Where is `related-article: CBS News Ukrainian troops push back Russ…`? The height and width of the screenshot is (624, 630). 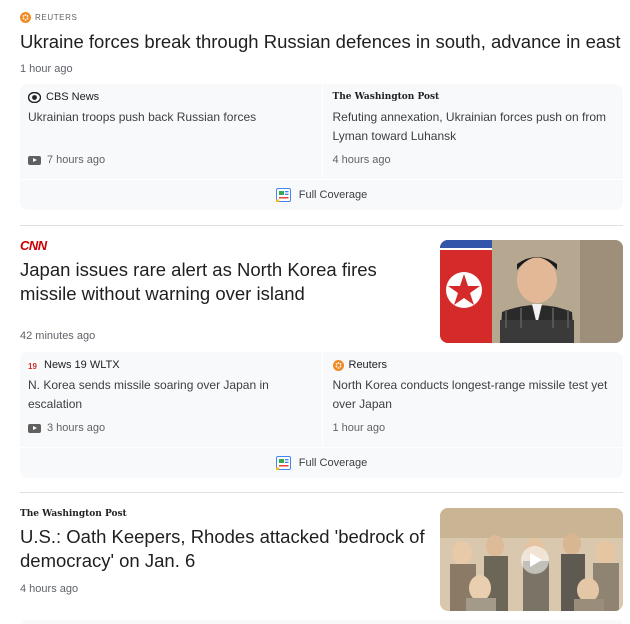
related-article: CBS News Ukrainian troops push back Russ… is located at coordinates (171, 131).